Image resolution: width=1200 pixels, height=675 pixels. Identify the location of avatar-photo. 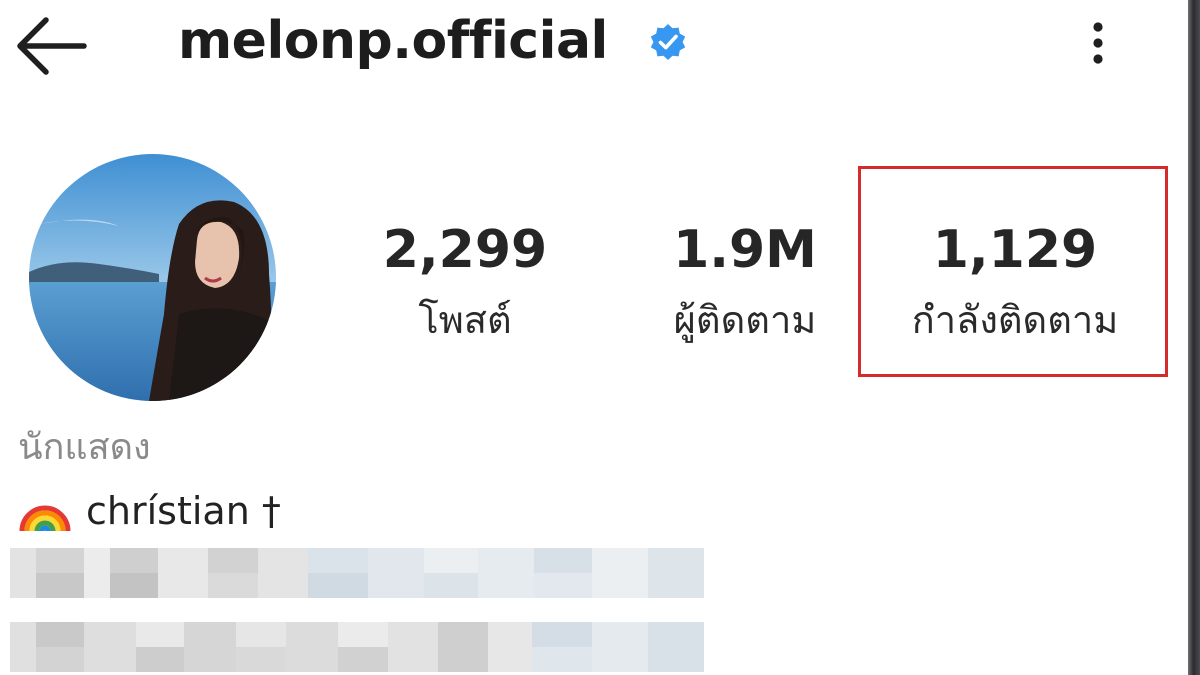
(152, 277).